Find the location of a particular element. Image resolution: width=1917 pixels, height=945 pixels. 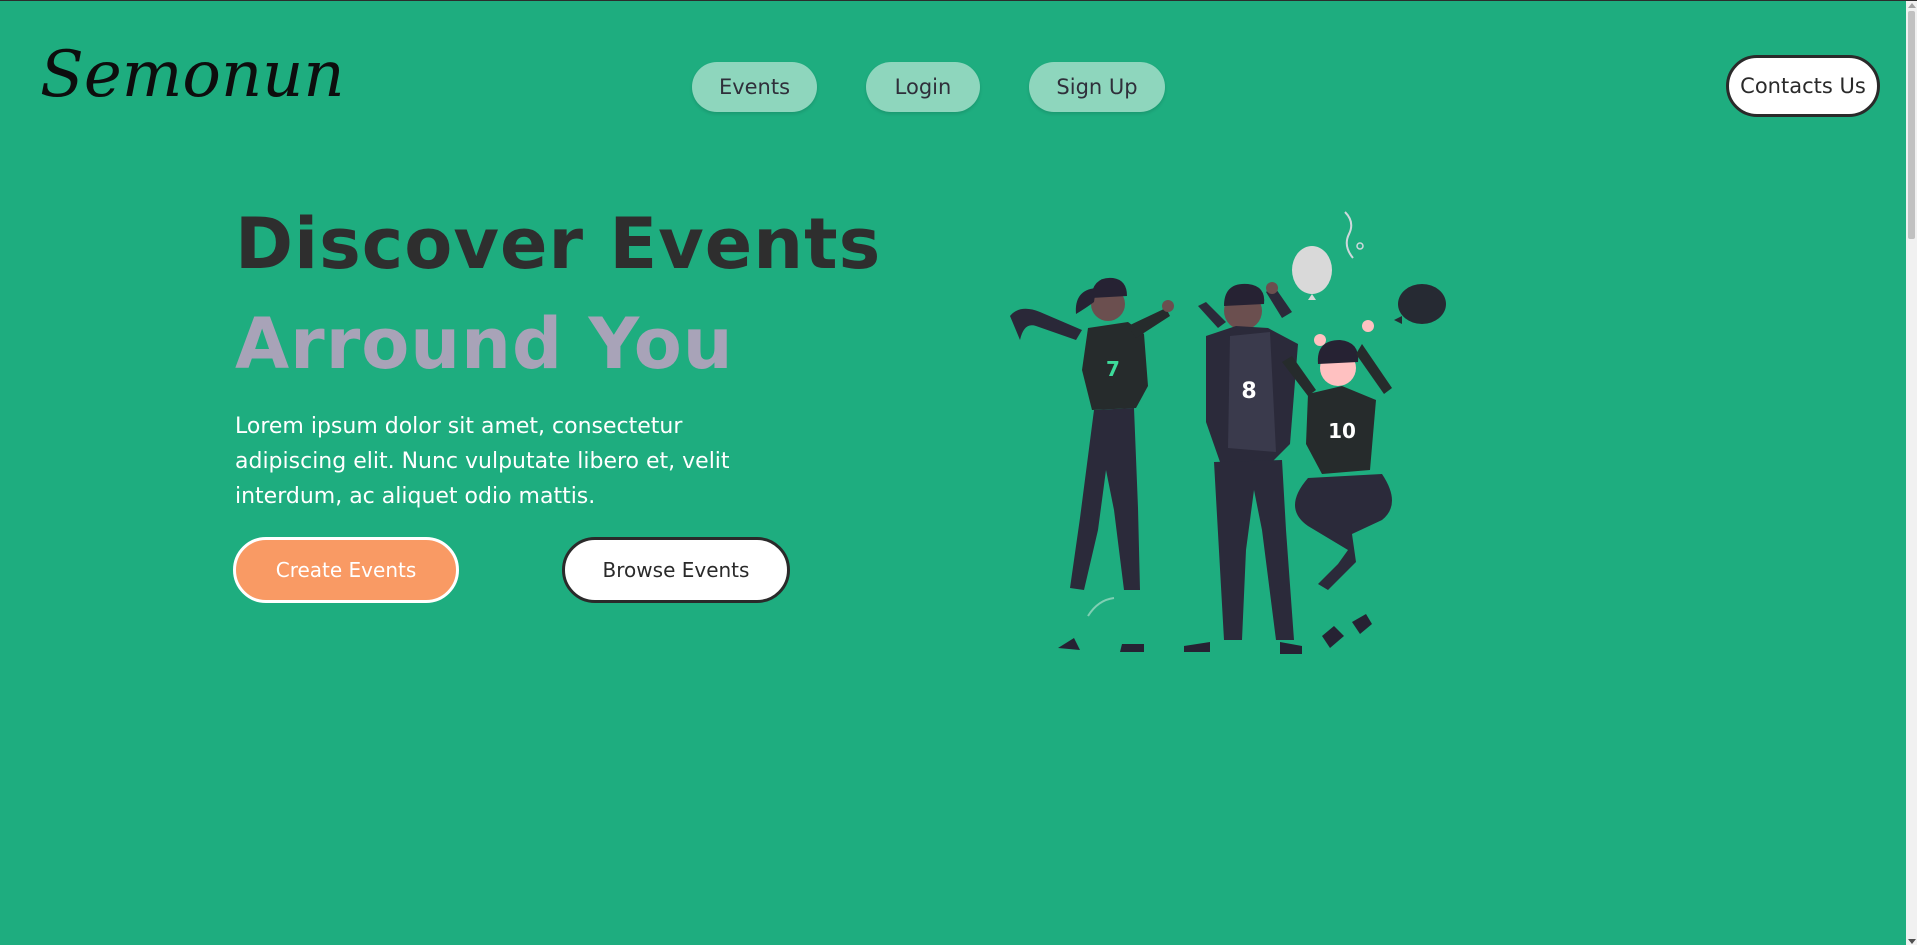

celebrating-people-illustration: 7 8 10 is located at coordinates (1230, 431).